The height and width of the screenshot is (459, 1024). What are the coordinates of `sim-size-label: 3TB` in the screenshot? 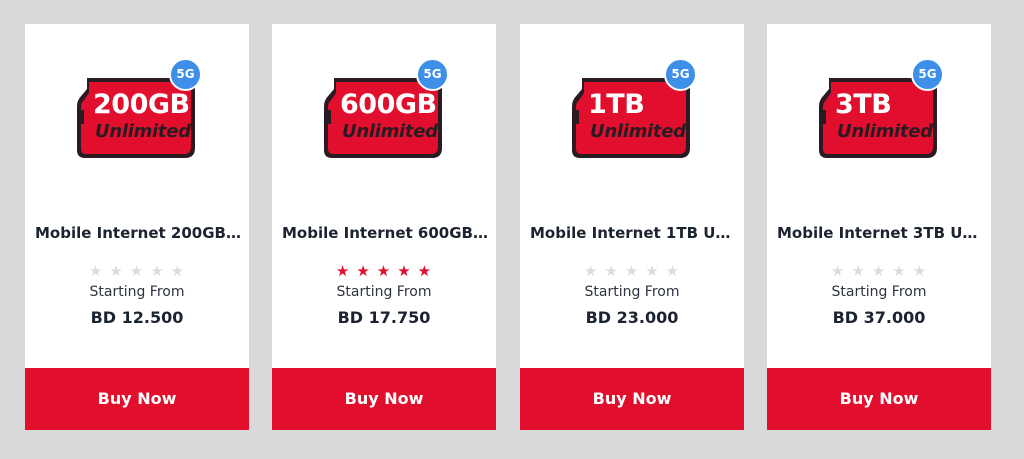 It's located at (863, 104).